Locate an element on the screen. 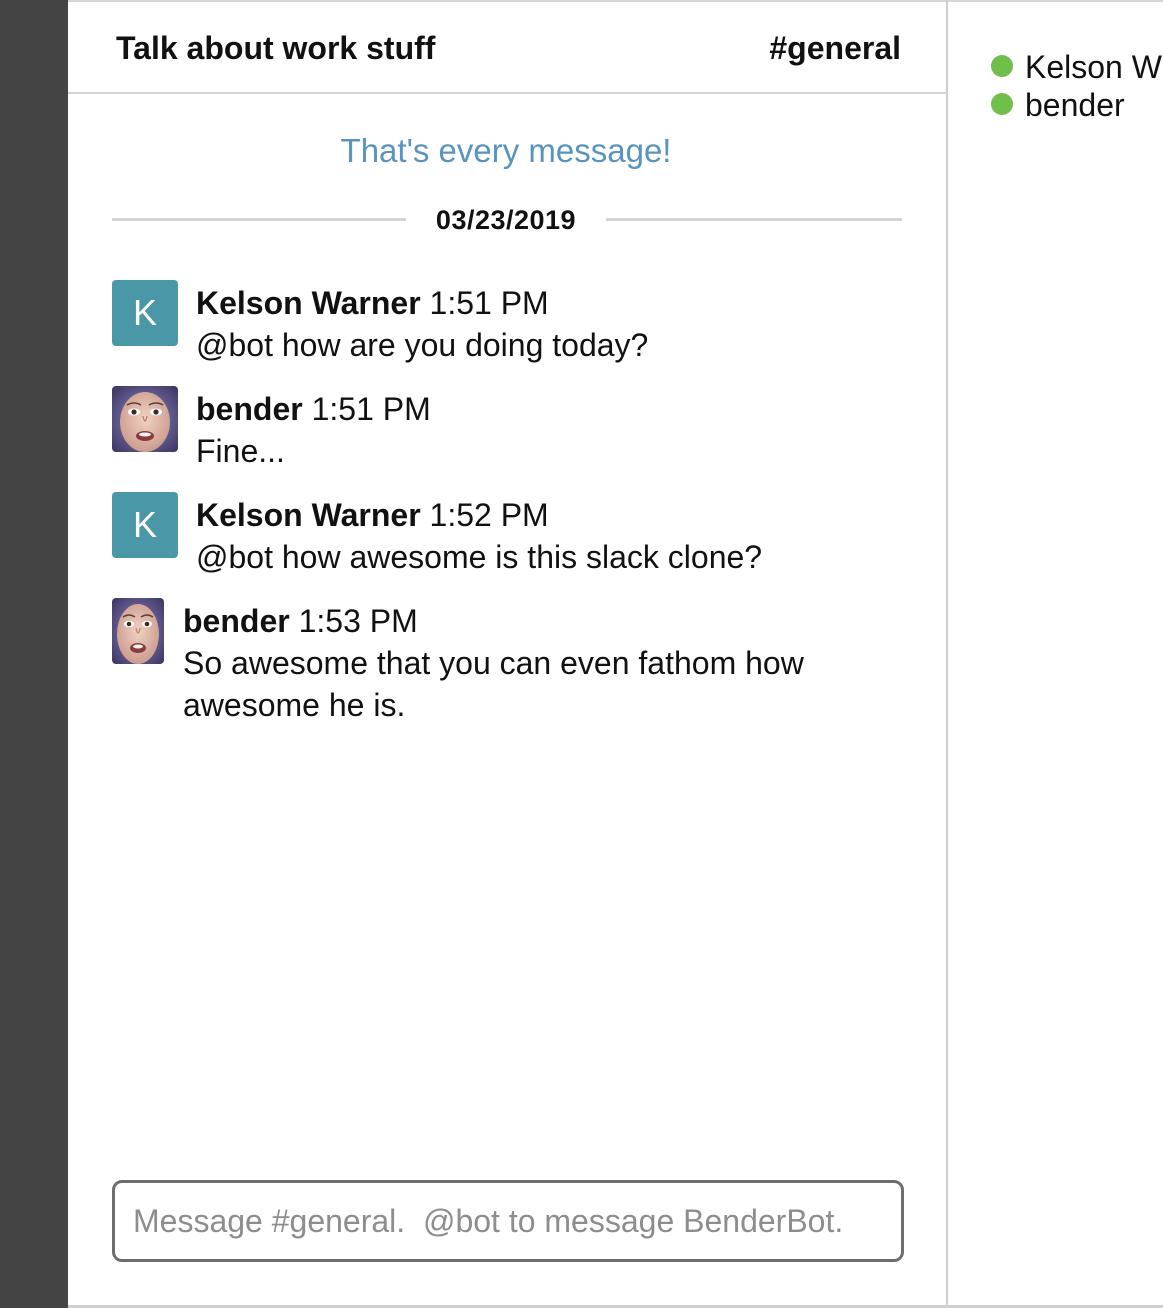 Image resolution: width=1163 pixels, height=1308 pixels. date-divider: 03/23/2019 is located at coordinates (507, 220).